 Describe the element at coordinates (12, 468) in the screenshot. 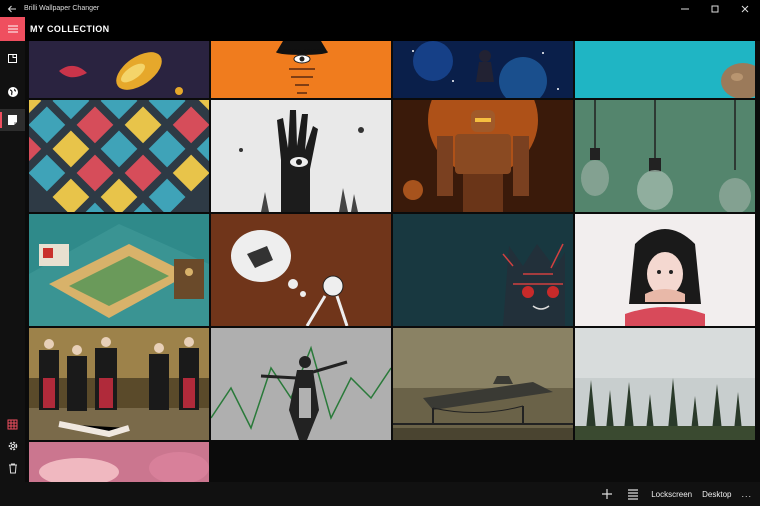

I see `trash-icon` at that location.